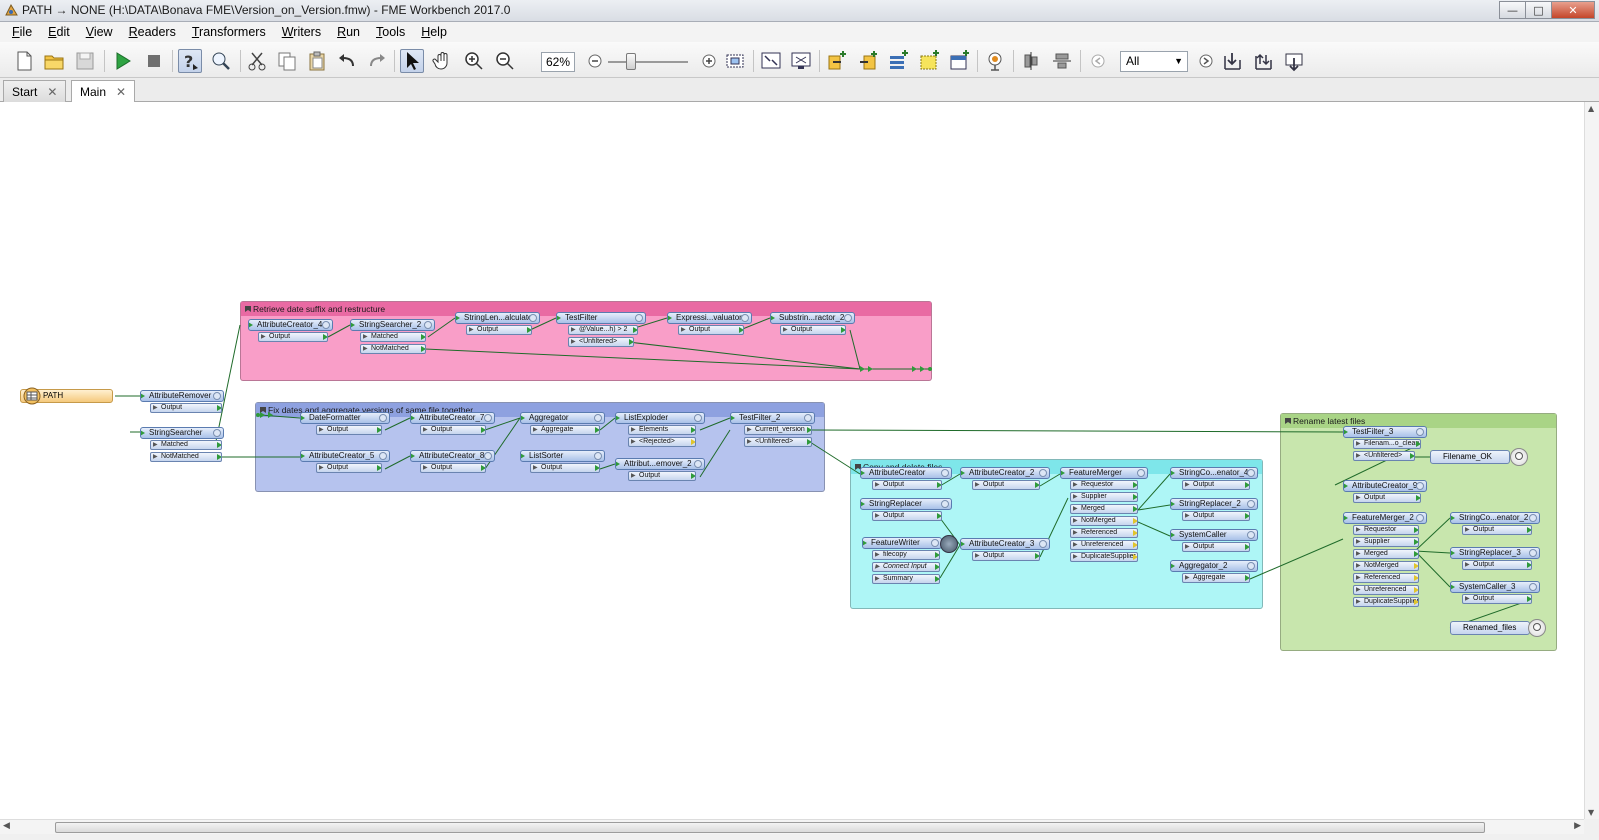  What do you see at coordinates (1577, 826) in the screenshot?
I see `scroll-right-icon: ▶` at bounding box center [1577, 826].